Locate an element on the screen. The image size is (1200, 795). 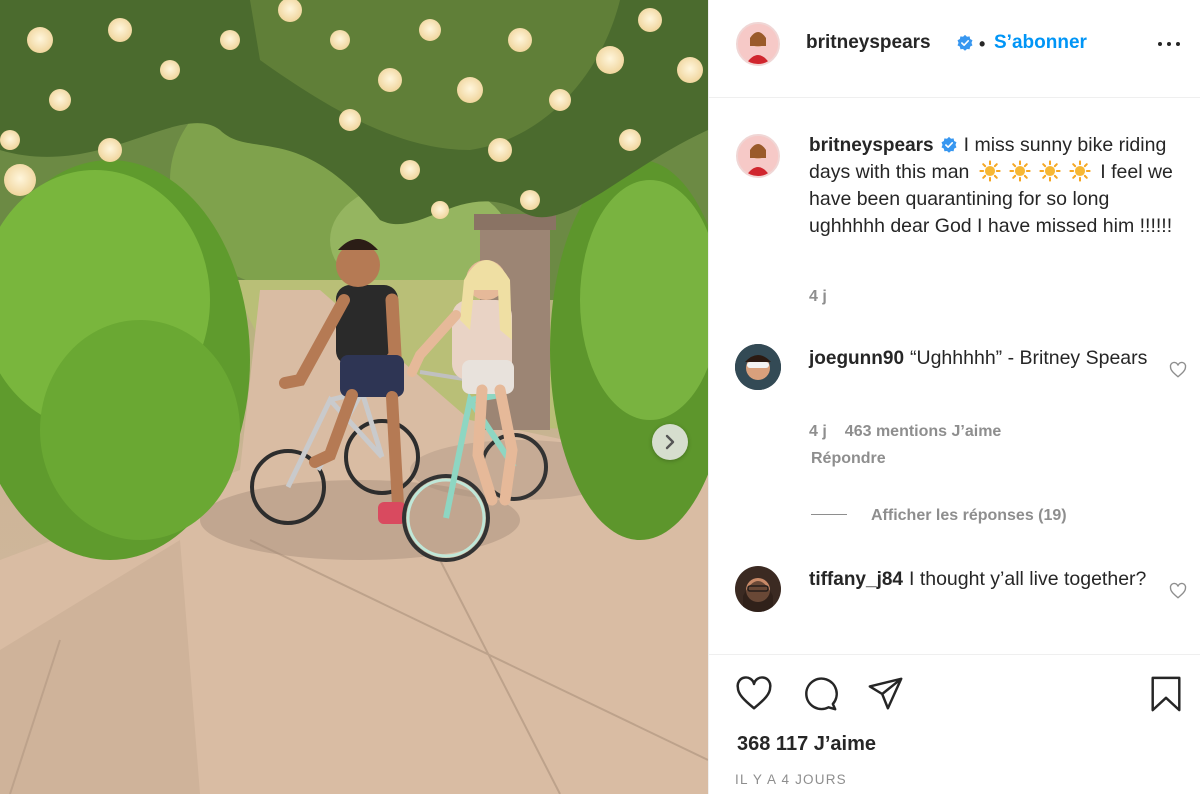
owner-username: britneyspears is located at coordinates (868, 43).